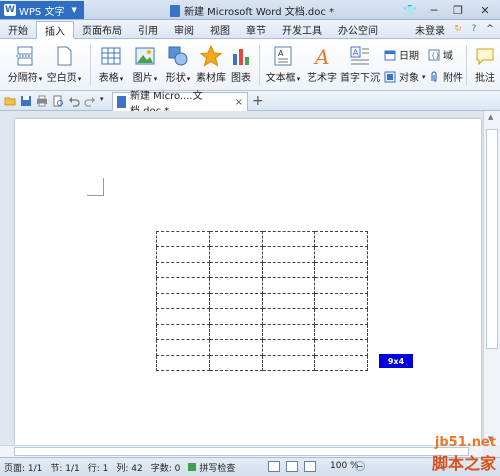 This screenshot has width=500, height=476. I want to click on tab-developer: 开发工具, so click(302, 29).